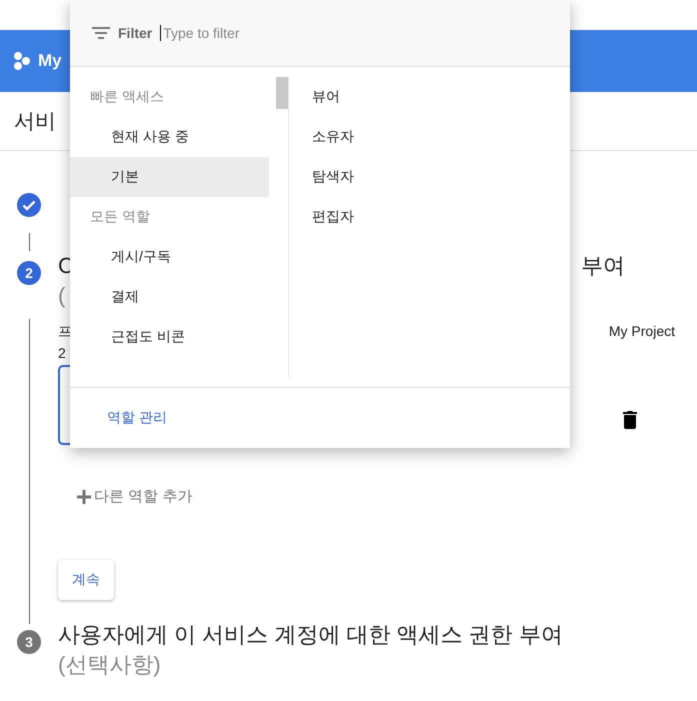 This screenshot has height=701, width=697. I want to click on category-item: 근접도 비콘, so click(169, 337).